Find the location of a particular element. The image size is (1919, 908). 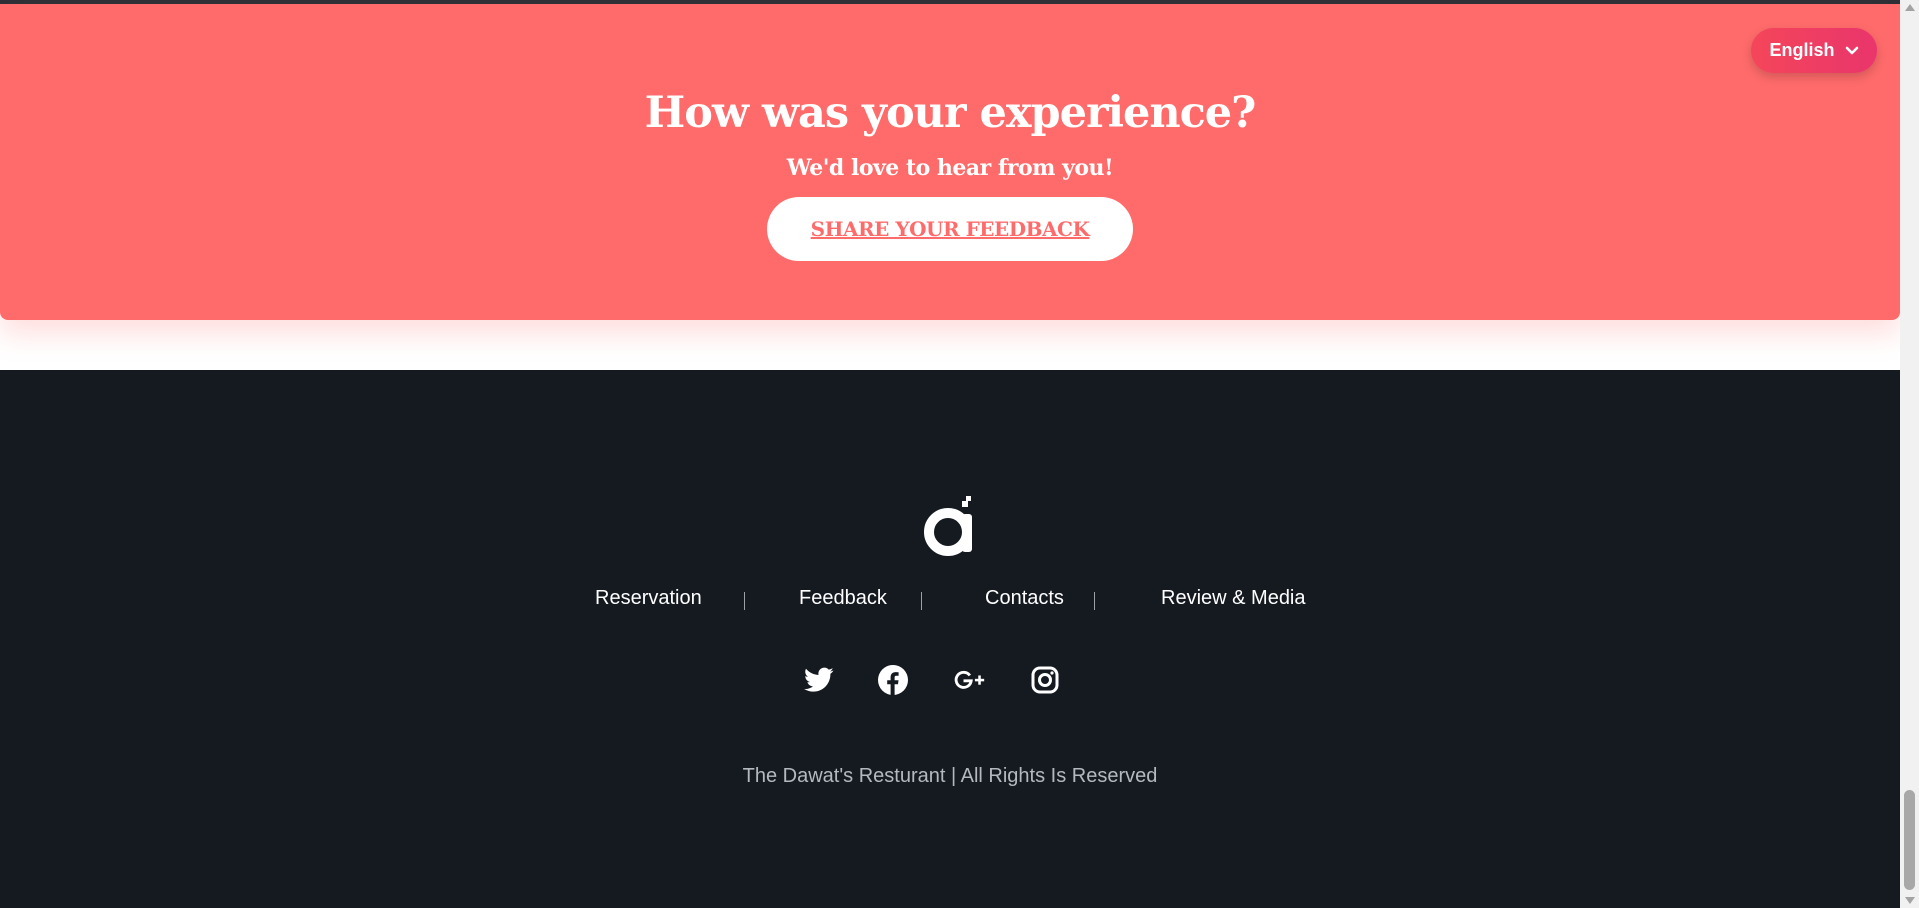

google-plus-icon is located at coordinates (969, 679).